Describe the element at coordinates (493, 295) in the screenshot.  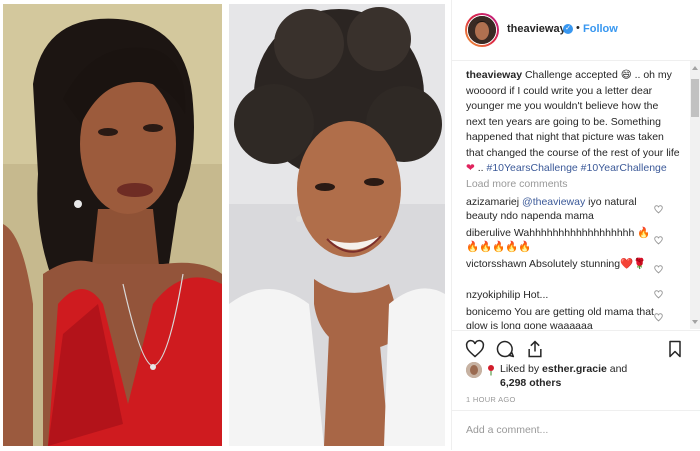
I see `comment-username: nzyokiphilip` at that location.